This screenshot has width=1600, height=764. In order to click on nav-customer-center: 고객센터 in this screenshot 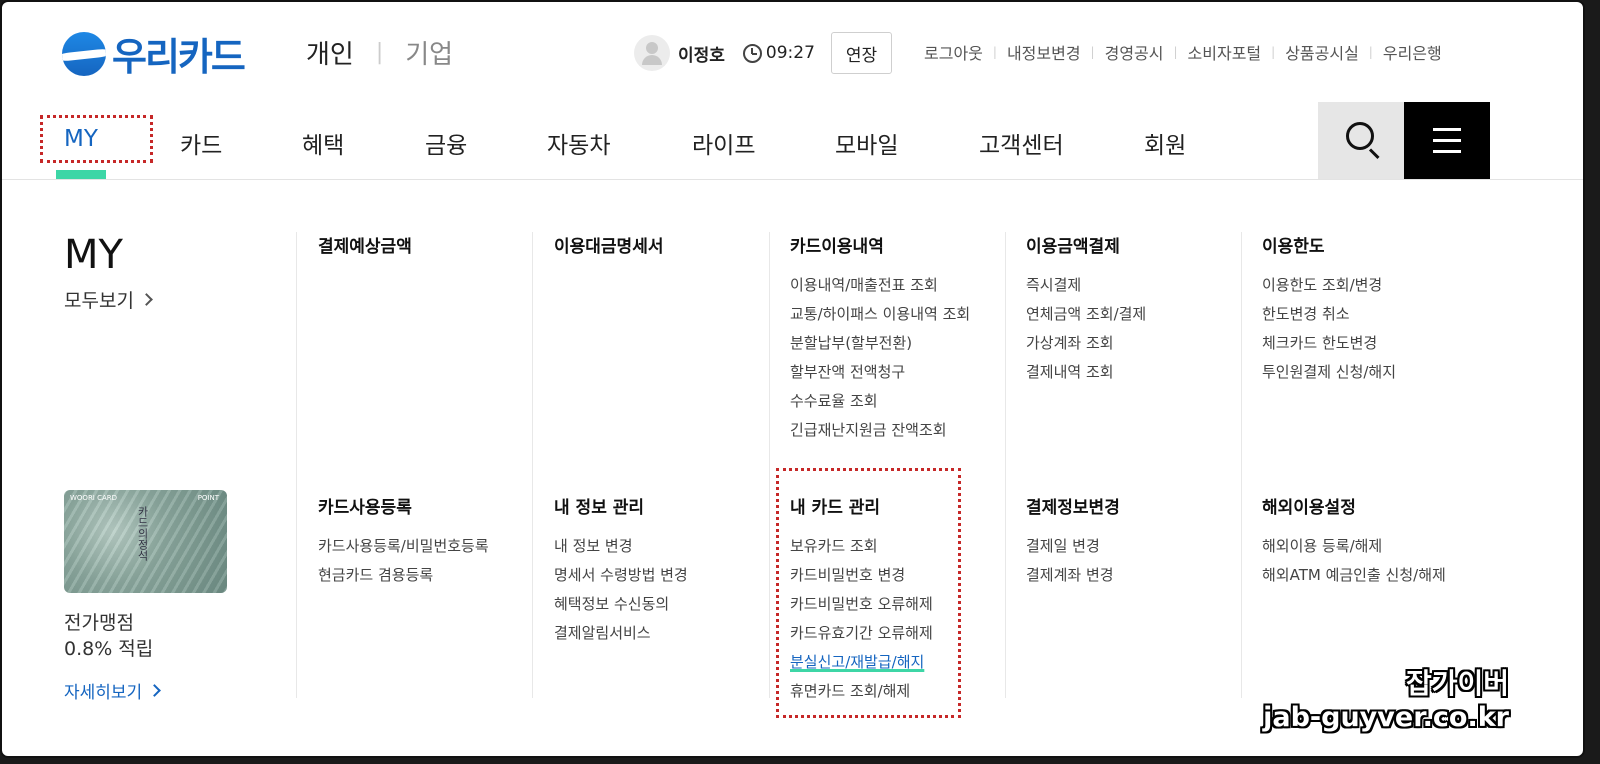, I will do `click(1021, 143)`.